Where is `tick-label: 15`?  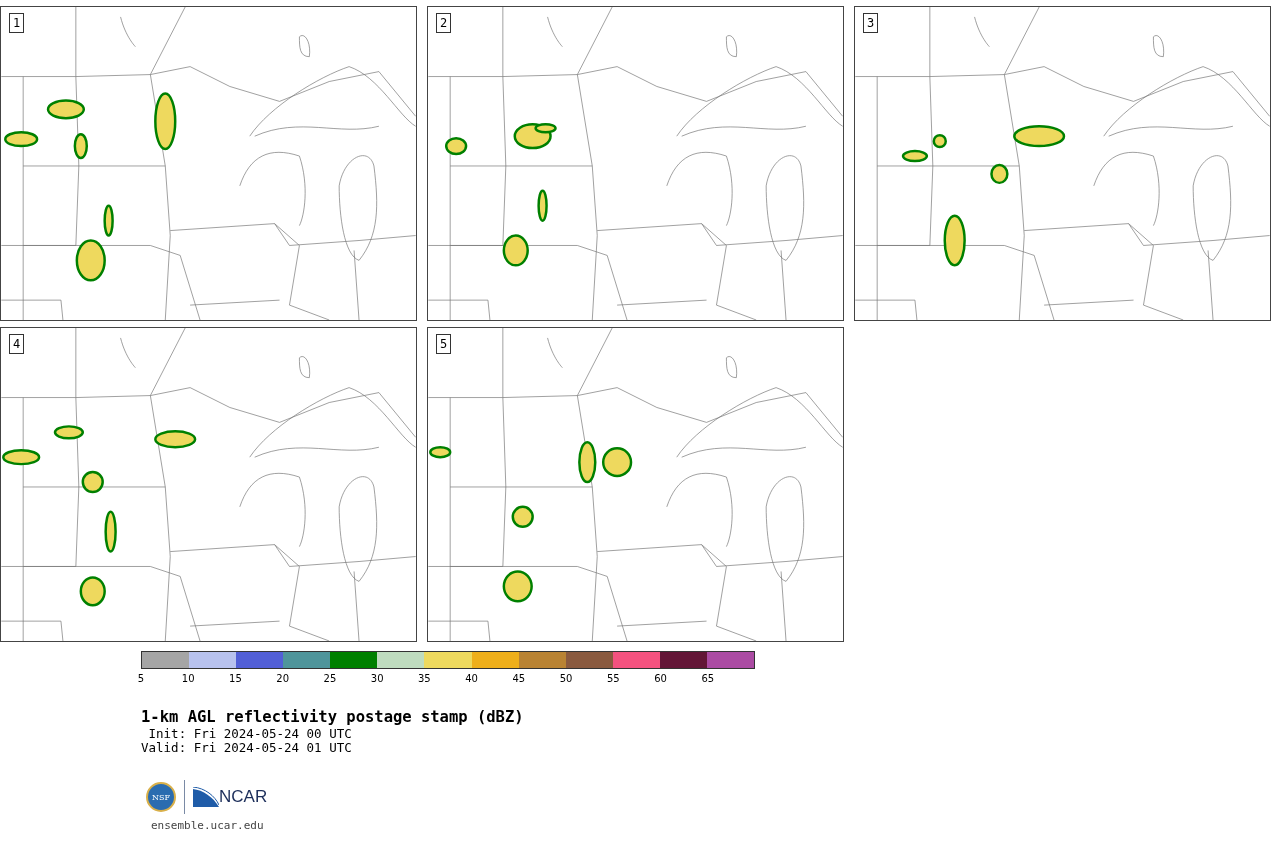
tick-label: 15 is located at coordinates (235, 678).